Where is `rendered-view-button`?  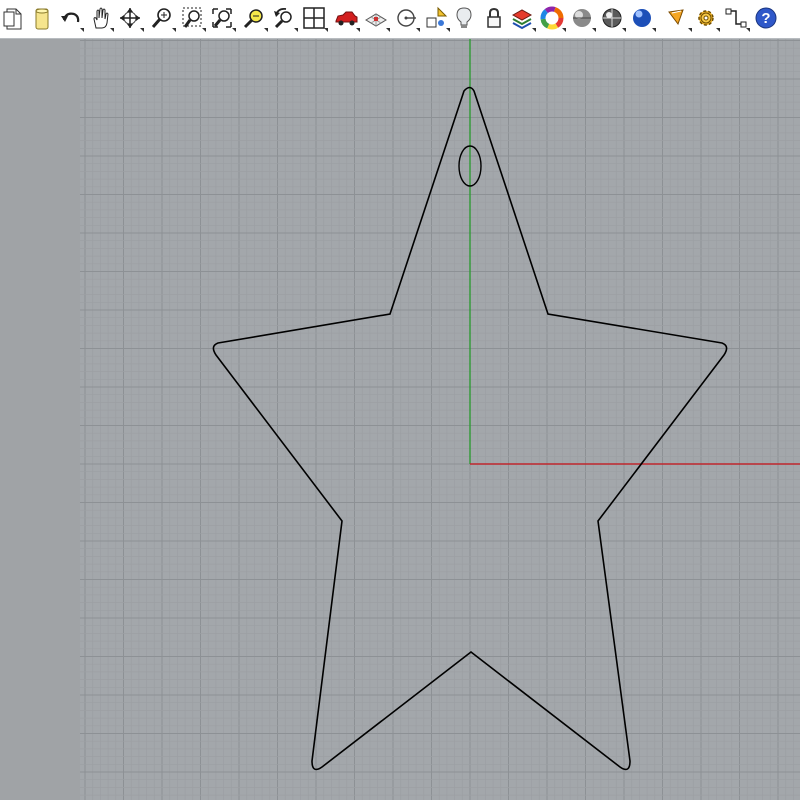
rendered-view-button is located at coordinates (612, 18).